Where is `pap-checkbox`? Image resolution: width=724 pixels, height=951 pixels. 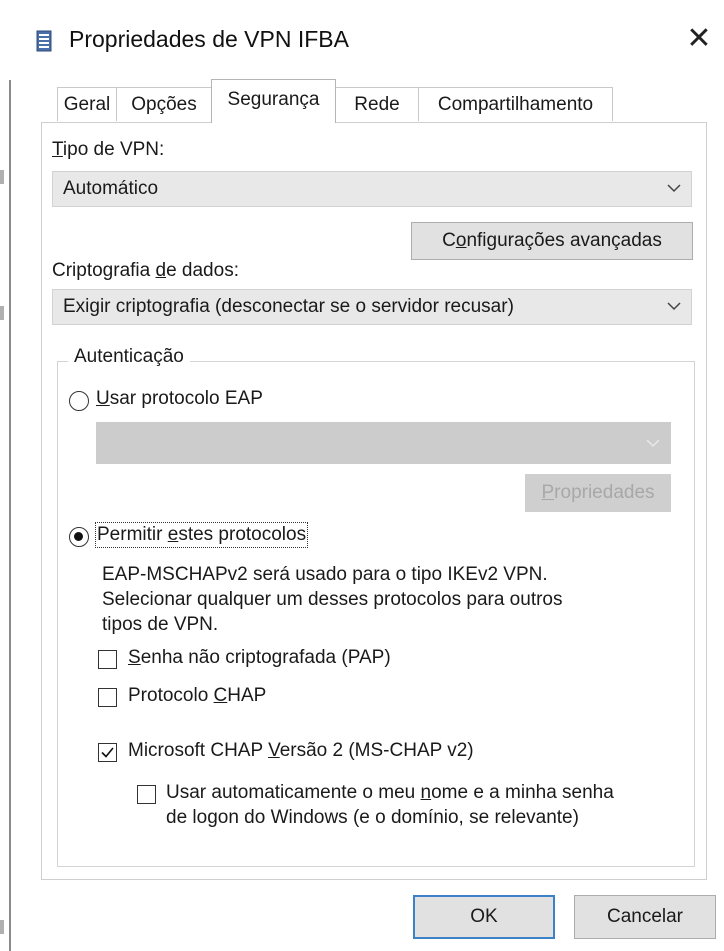 pap-checkbox is located at coordinates (107, 659).